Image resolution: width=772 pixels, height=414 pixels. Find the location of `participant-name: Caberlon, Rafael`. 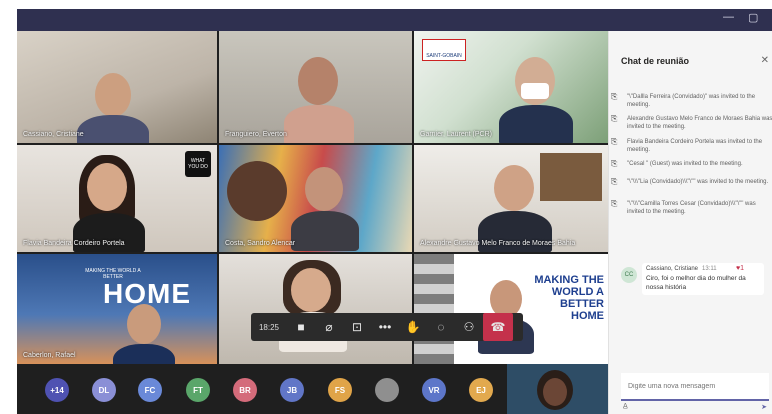

participant-name: Caberlon, Rafael is located at coordinates (49, 355).